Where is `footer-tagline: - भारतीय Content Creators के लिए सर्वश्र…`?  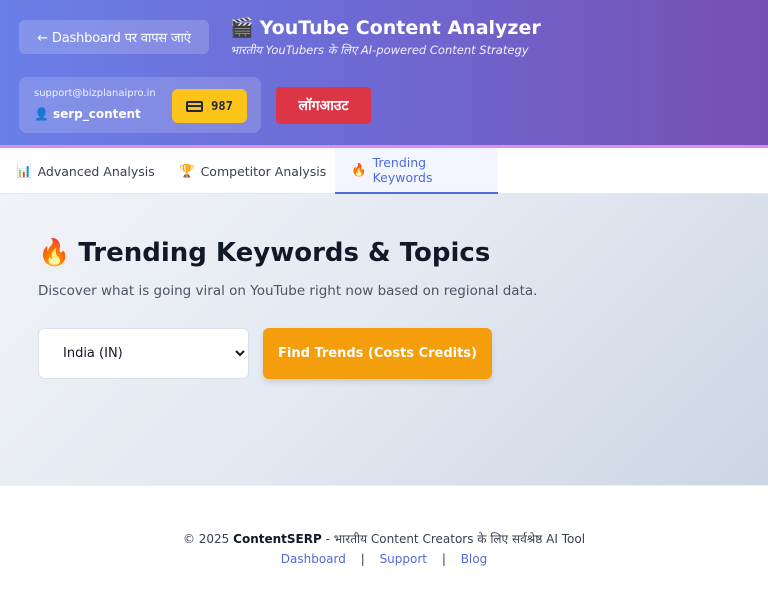
footer-tagline: - भारतीय Content Creators के लिए सर्वश्र… is located at coordinates (455, 539).